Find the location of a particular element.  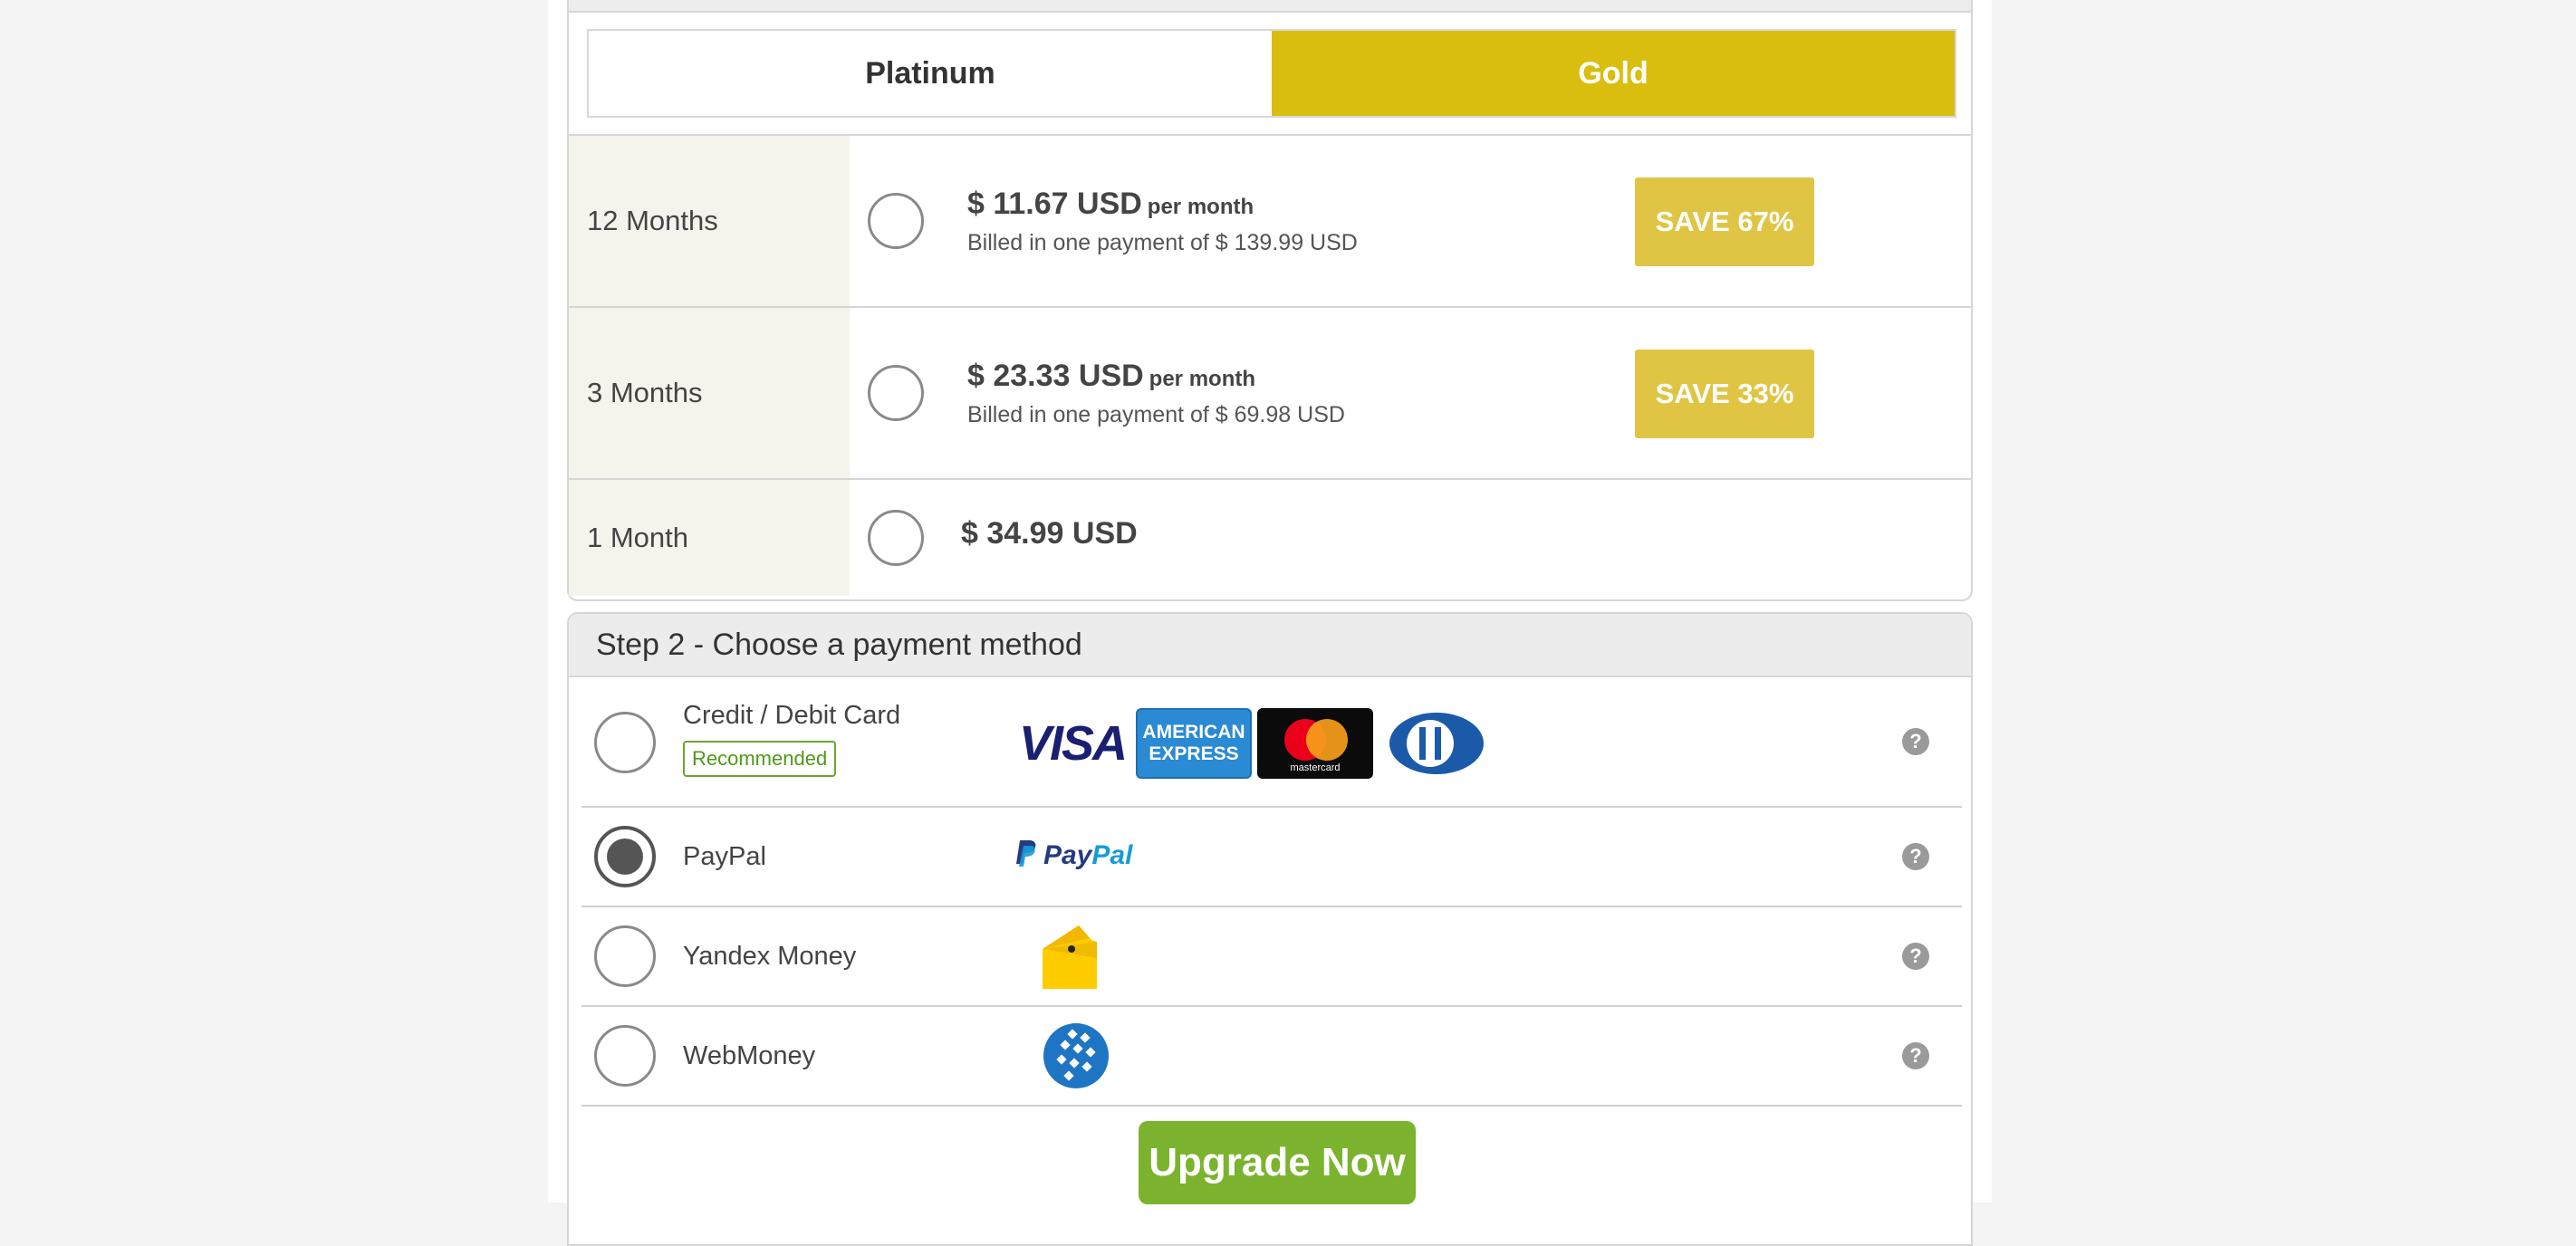

american-express-logo-icon: AMERICAN EXPRESS is located at coordinates (1194, 743).